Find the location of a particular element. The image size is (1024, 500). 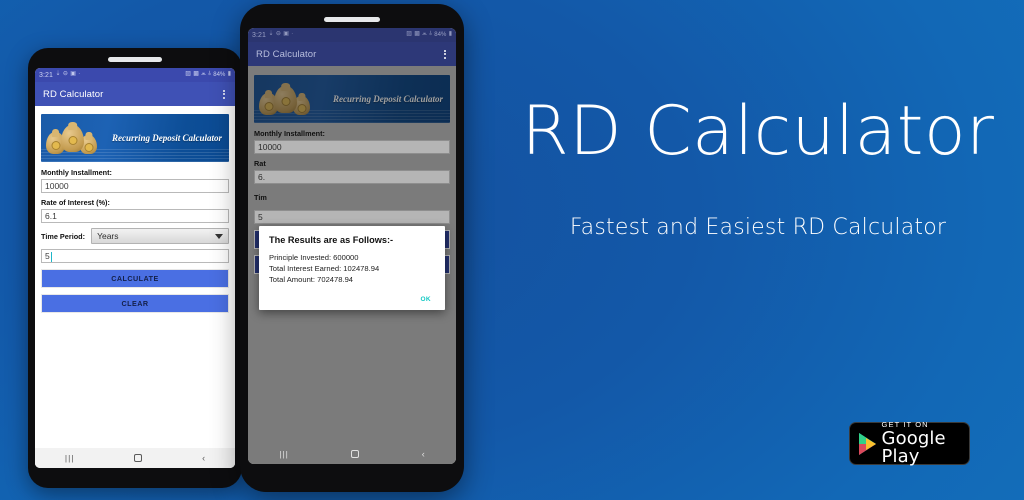

rate-value: 6.1 is located at coordinates (51, 216).